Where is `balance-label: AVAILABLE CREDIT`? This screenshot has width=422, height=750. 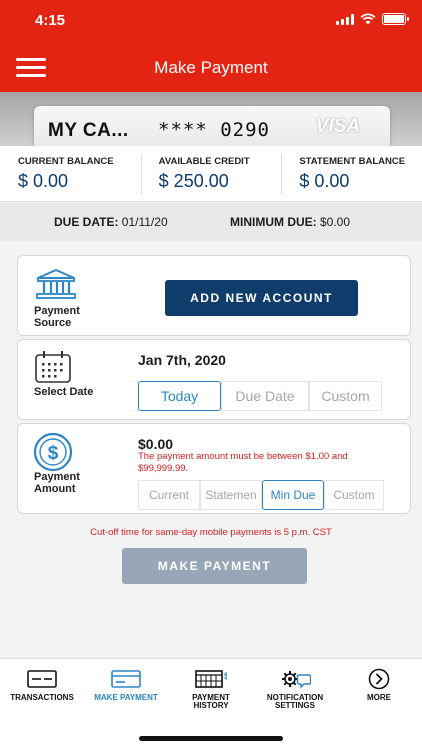
balance-label: AVAILABLE CREDIT is located at coordinates (204, 161).